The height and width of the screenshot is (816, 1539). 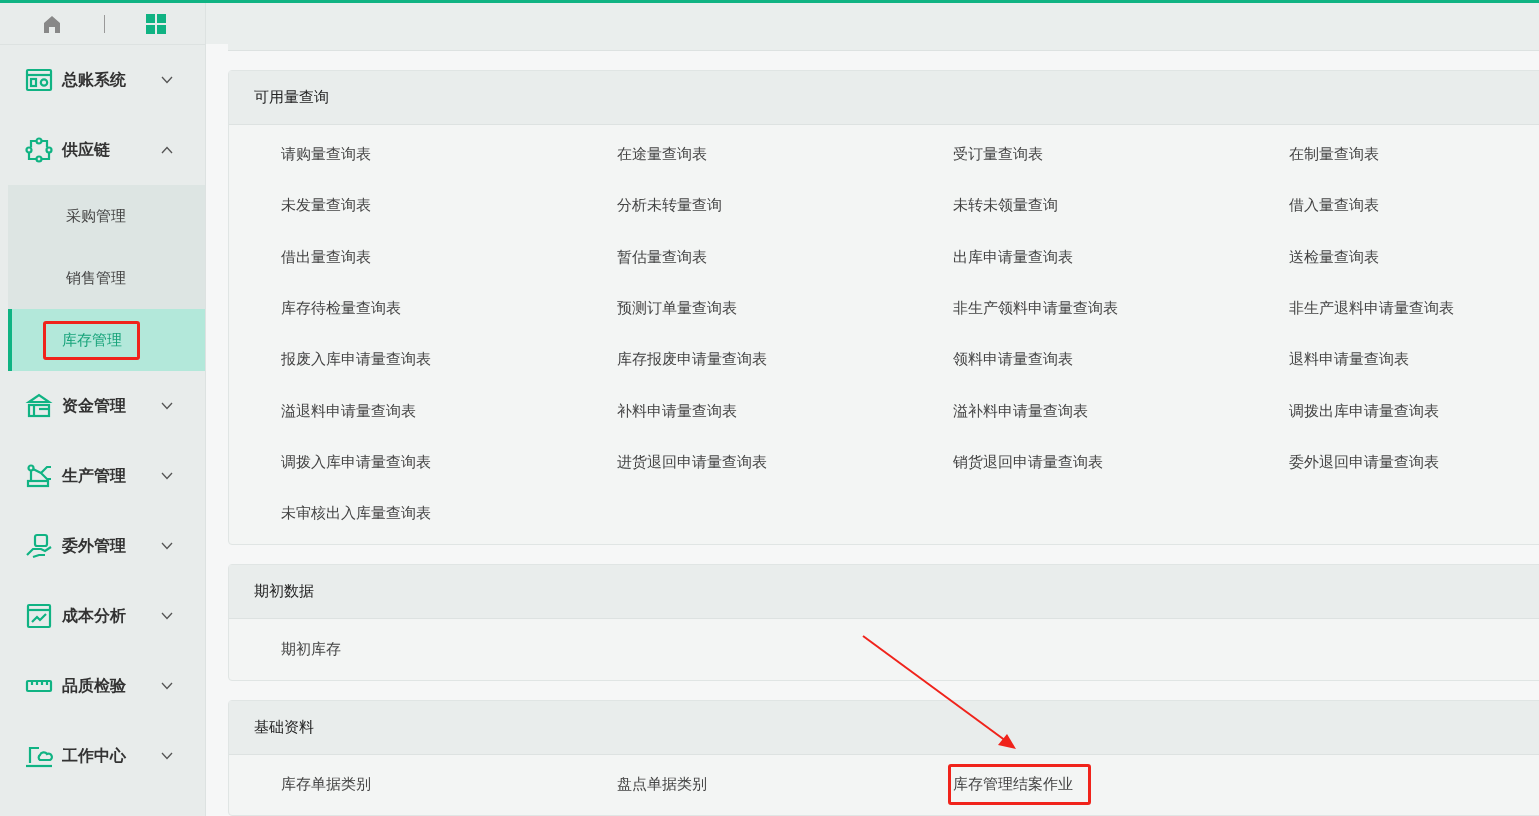 I want to click on bank-icon, so click(x=39, y=406).